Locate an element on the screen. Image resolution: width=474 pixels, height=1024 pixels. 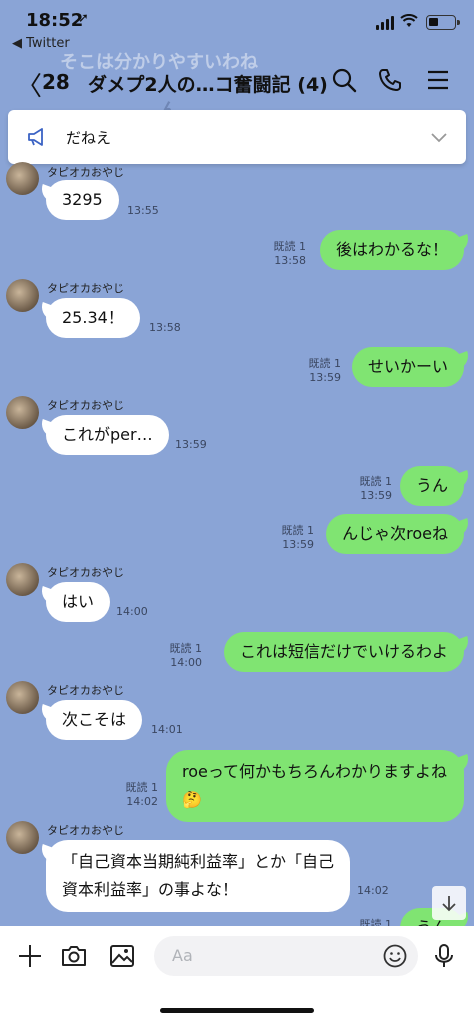
emoji-icon is located at coordinates (395, 956).